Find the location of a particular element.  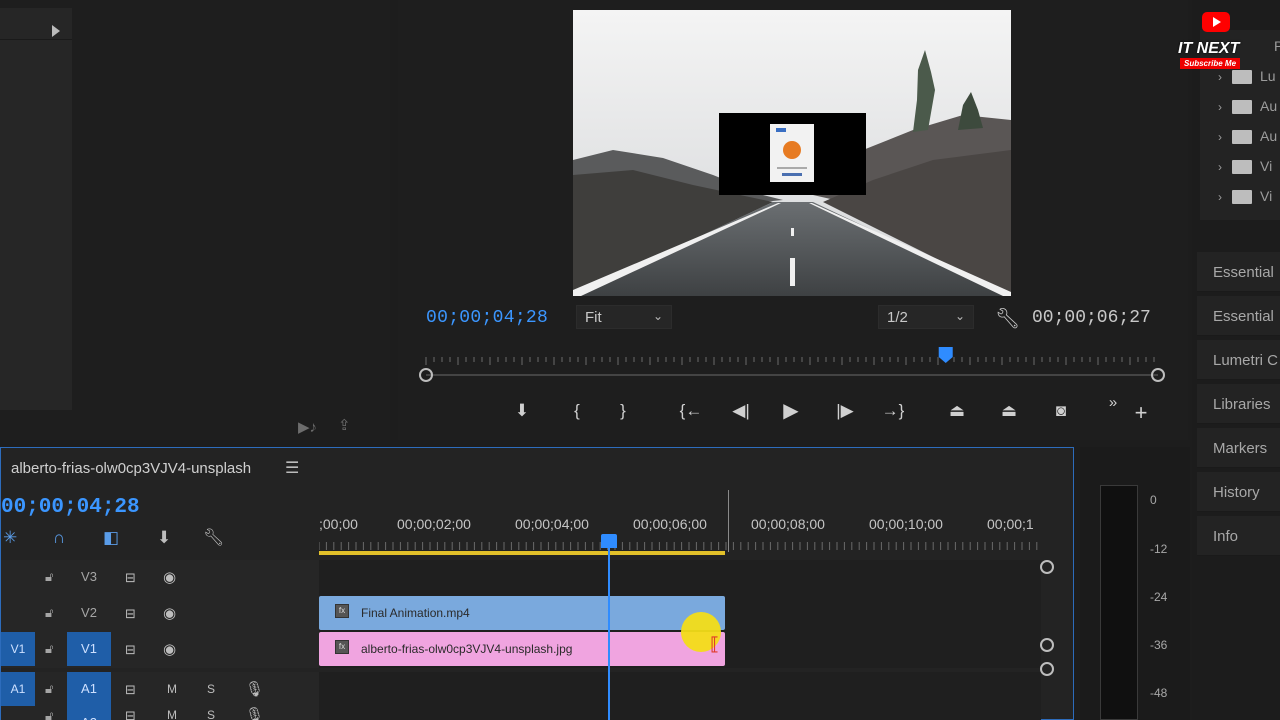

camera-icon: ◙ is located at coordinates (1061, 411).